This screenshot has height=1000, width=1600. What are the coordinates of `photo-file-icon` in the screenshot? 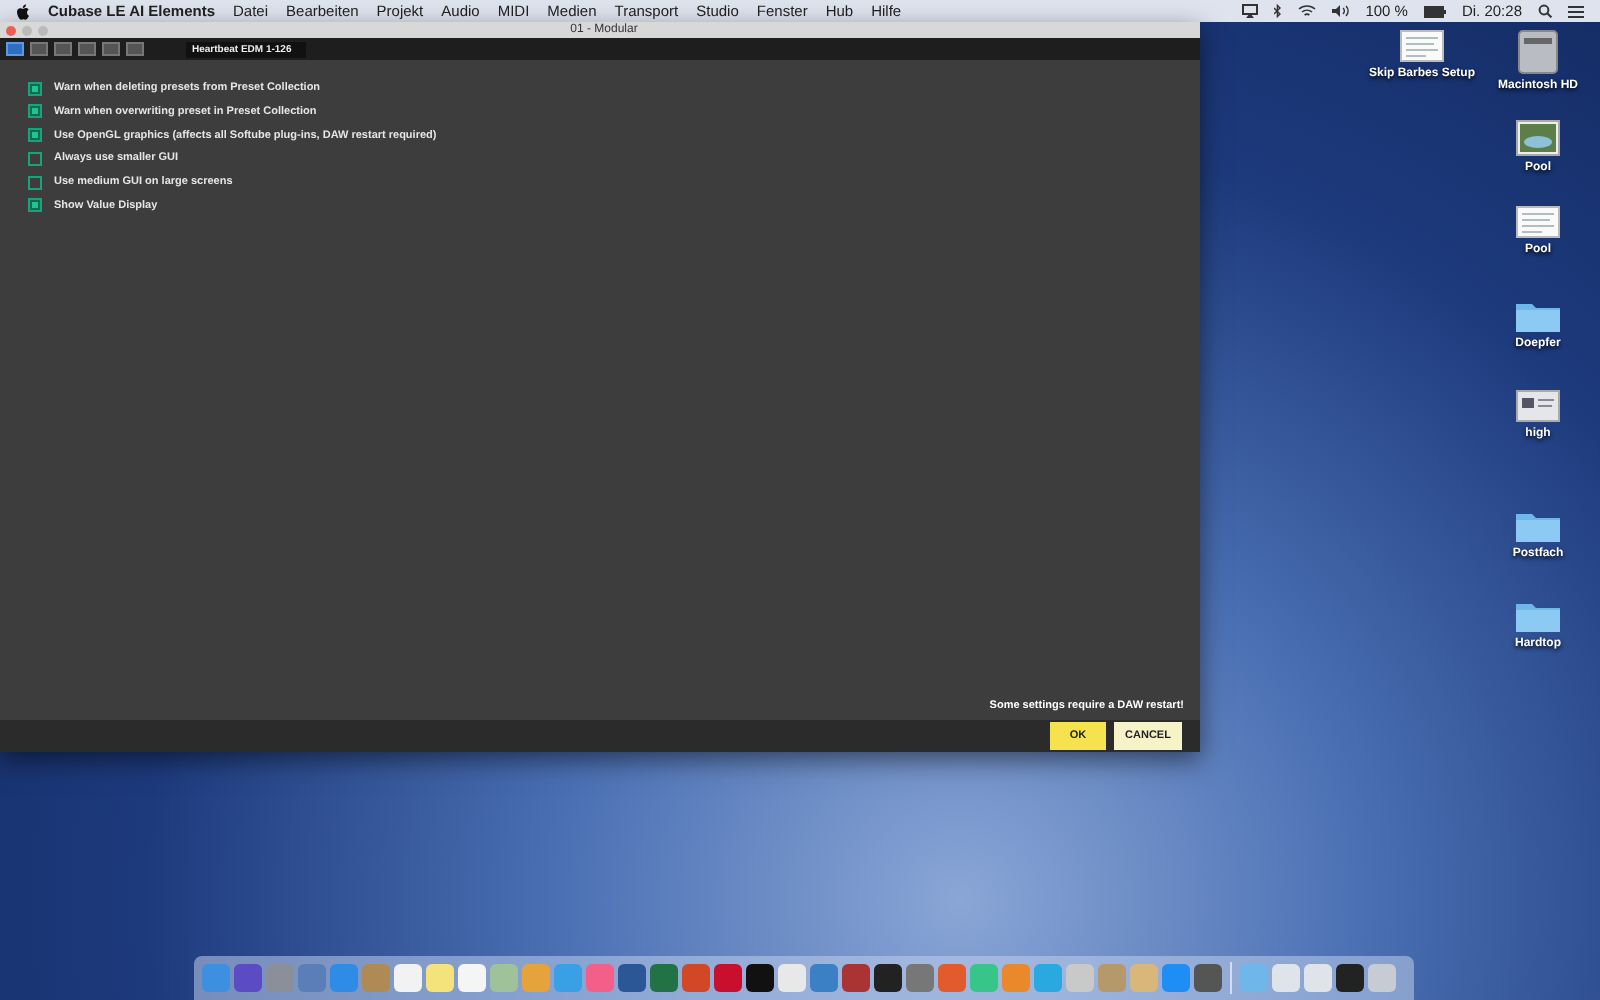 It's located at (1538, 138).